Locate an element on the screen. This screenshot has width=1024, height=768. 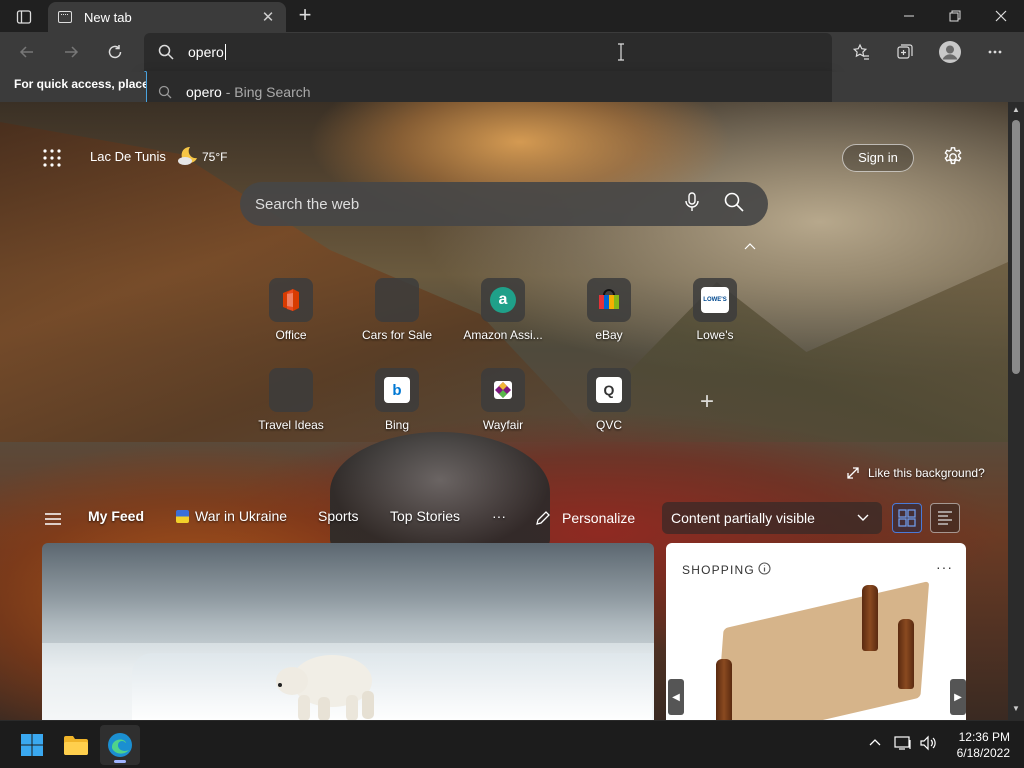
beer-bottle-image is located at coordinates (724, 689).